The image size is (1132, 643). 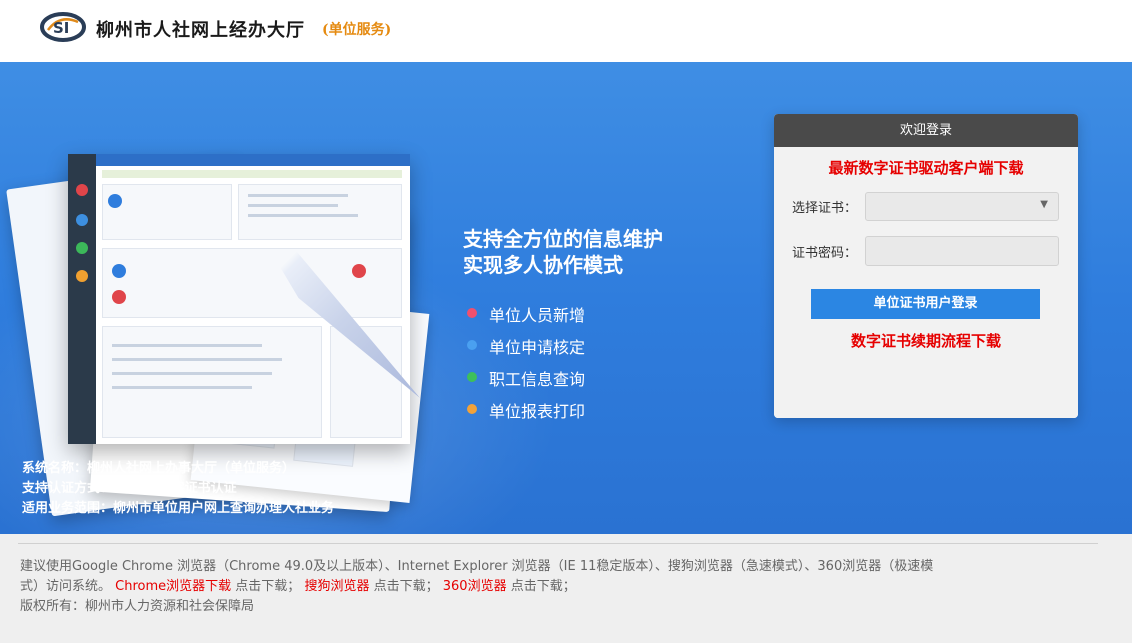 I want to click on logo-text: SI, so click(x=61, y=28).